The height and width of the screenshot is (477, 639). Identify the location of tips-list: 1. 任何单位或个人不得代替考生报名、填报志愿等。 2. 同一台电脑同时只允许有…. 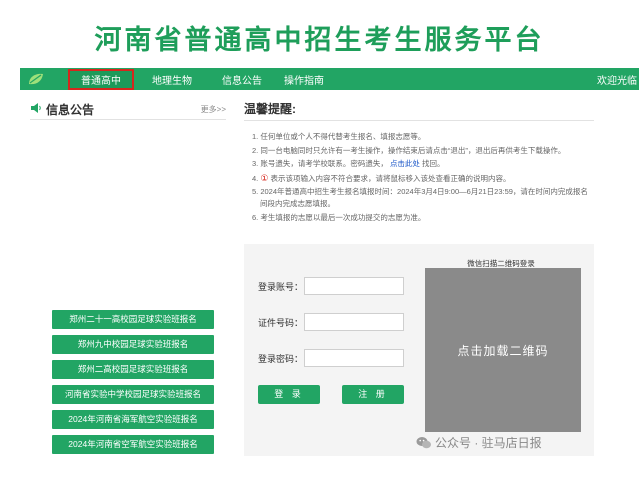
(424, 178).